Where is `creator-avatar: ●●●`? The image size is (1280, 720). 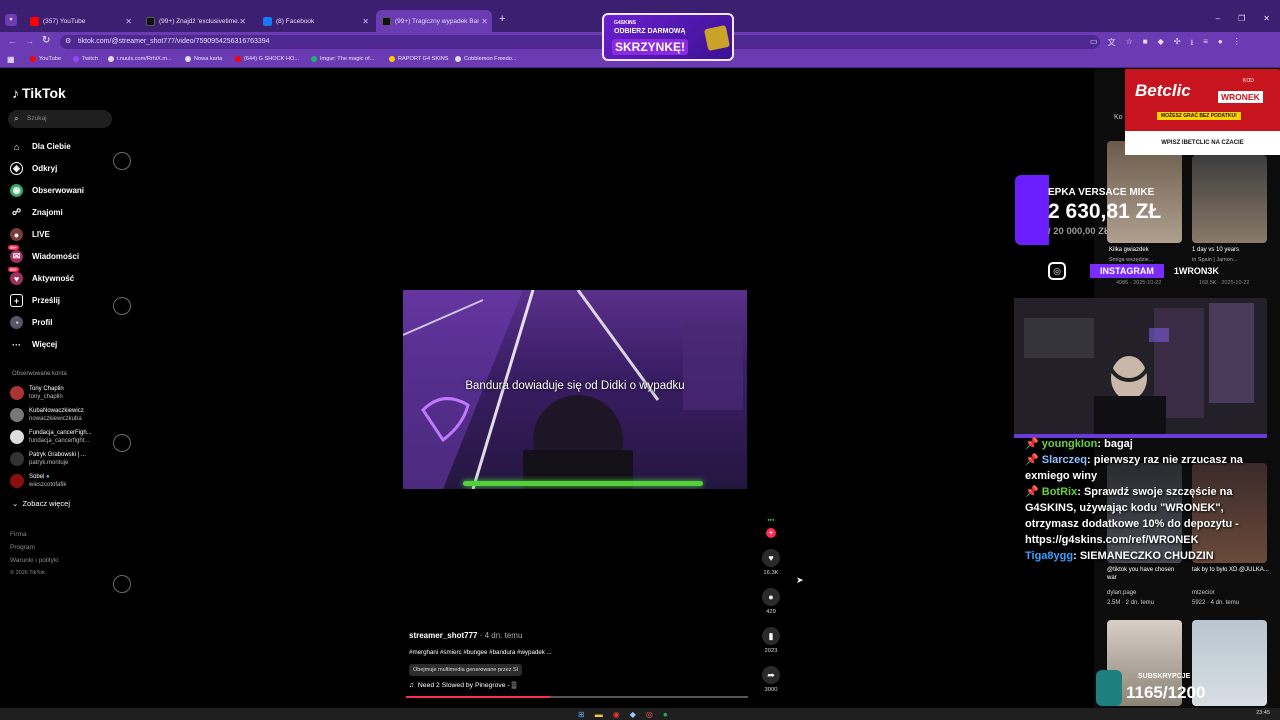 creator-avatar: ●●● is located at coordinates (771, 522).